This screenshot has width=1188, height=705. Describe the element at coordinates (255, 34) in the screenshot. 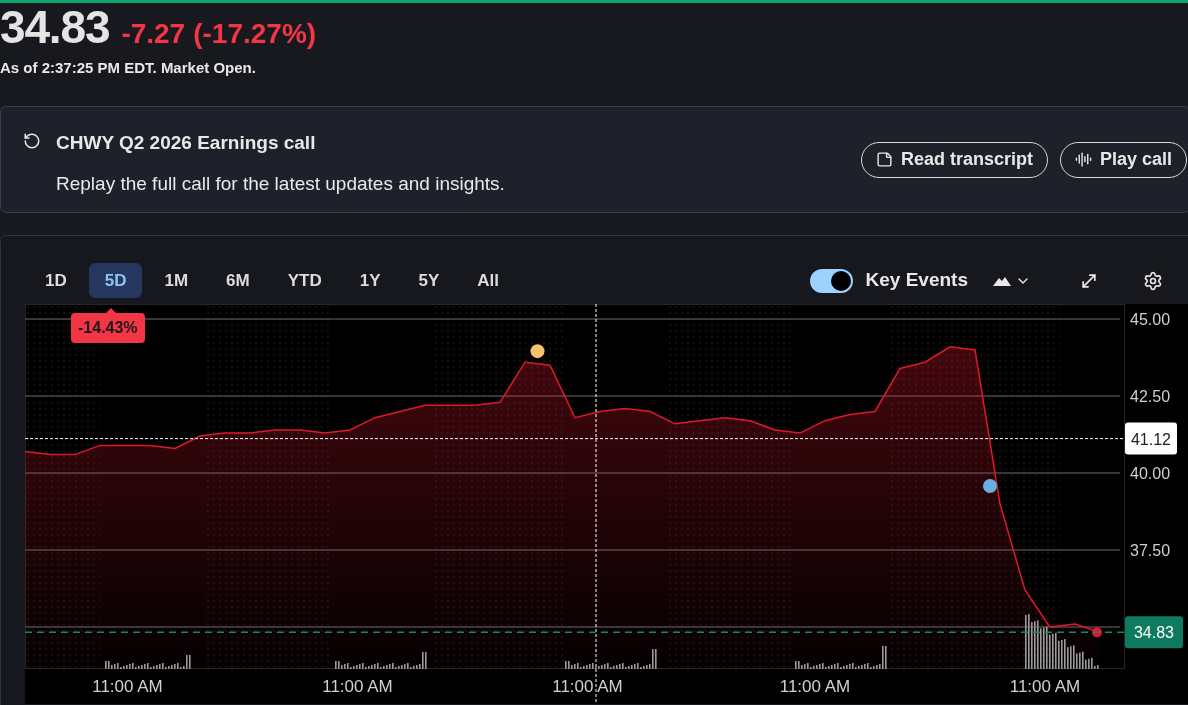

I see `price-change-percent: (-17.27%)` at that location.